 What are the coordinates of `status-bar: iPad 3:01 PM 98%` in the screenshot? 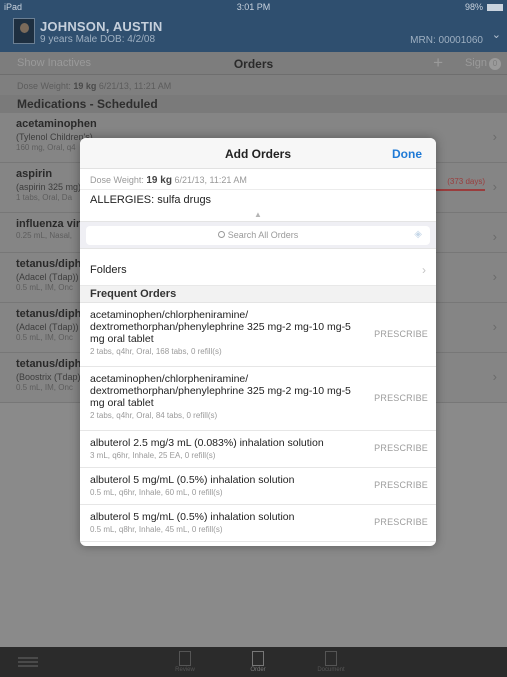 It's located at (253, 7).